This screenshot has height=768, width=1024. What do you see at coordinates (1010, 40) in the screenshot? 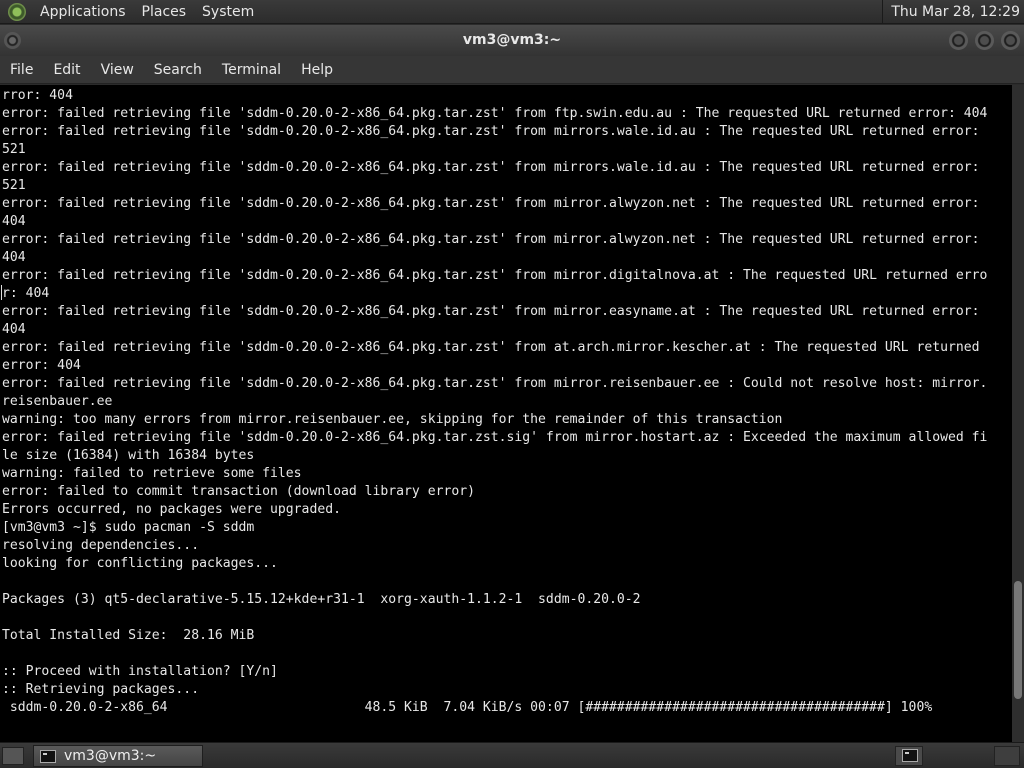
I see `close-button` at bounding box center [1010, 40].